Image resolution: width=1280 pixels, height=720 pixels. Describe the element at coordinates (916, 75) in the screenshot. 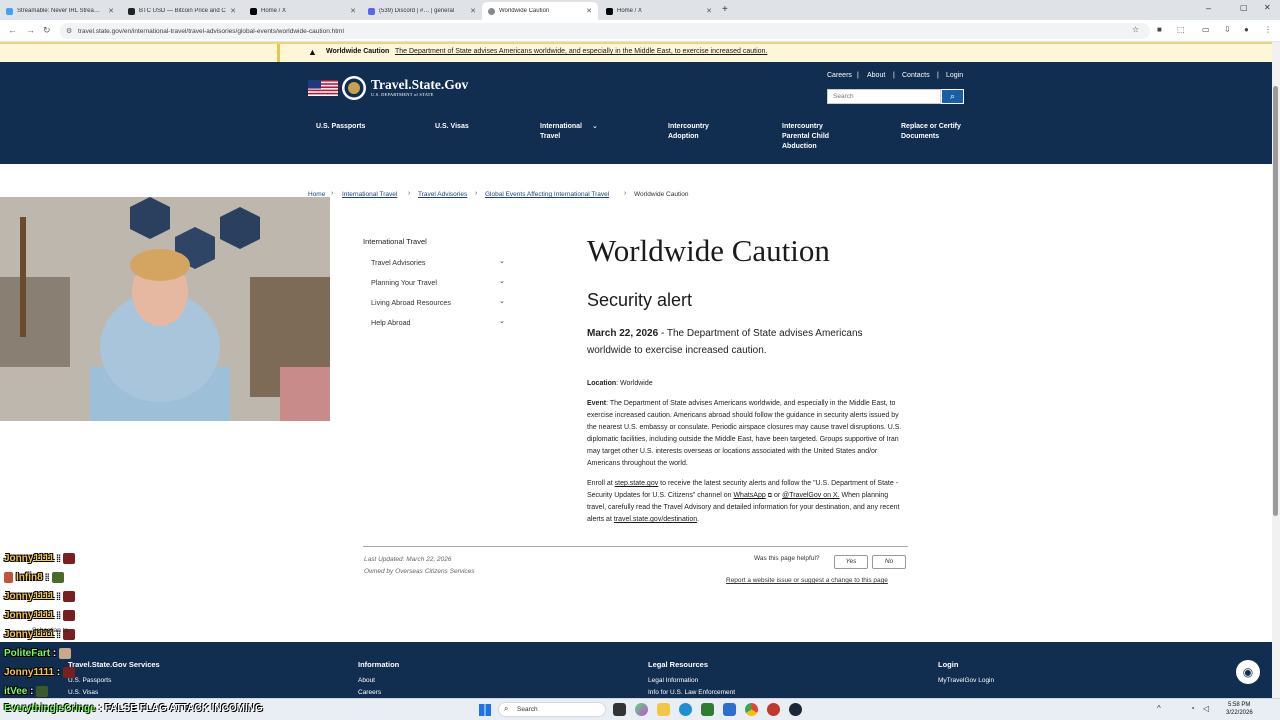

I see `util-link-contacts: Contacts` at that location.